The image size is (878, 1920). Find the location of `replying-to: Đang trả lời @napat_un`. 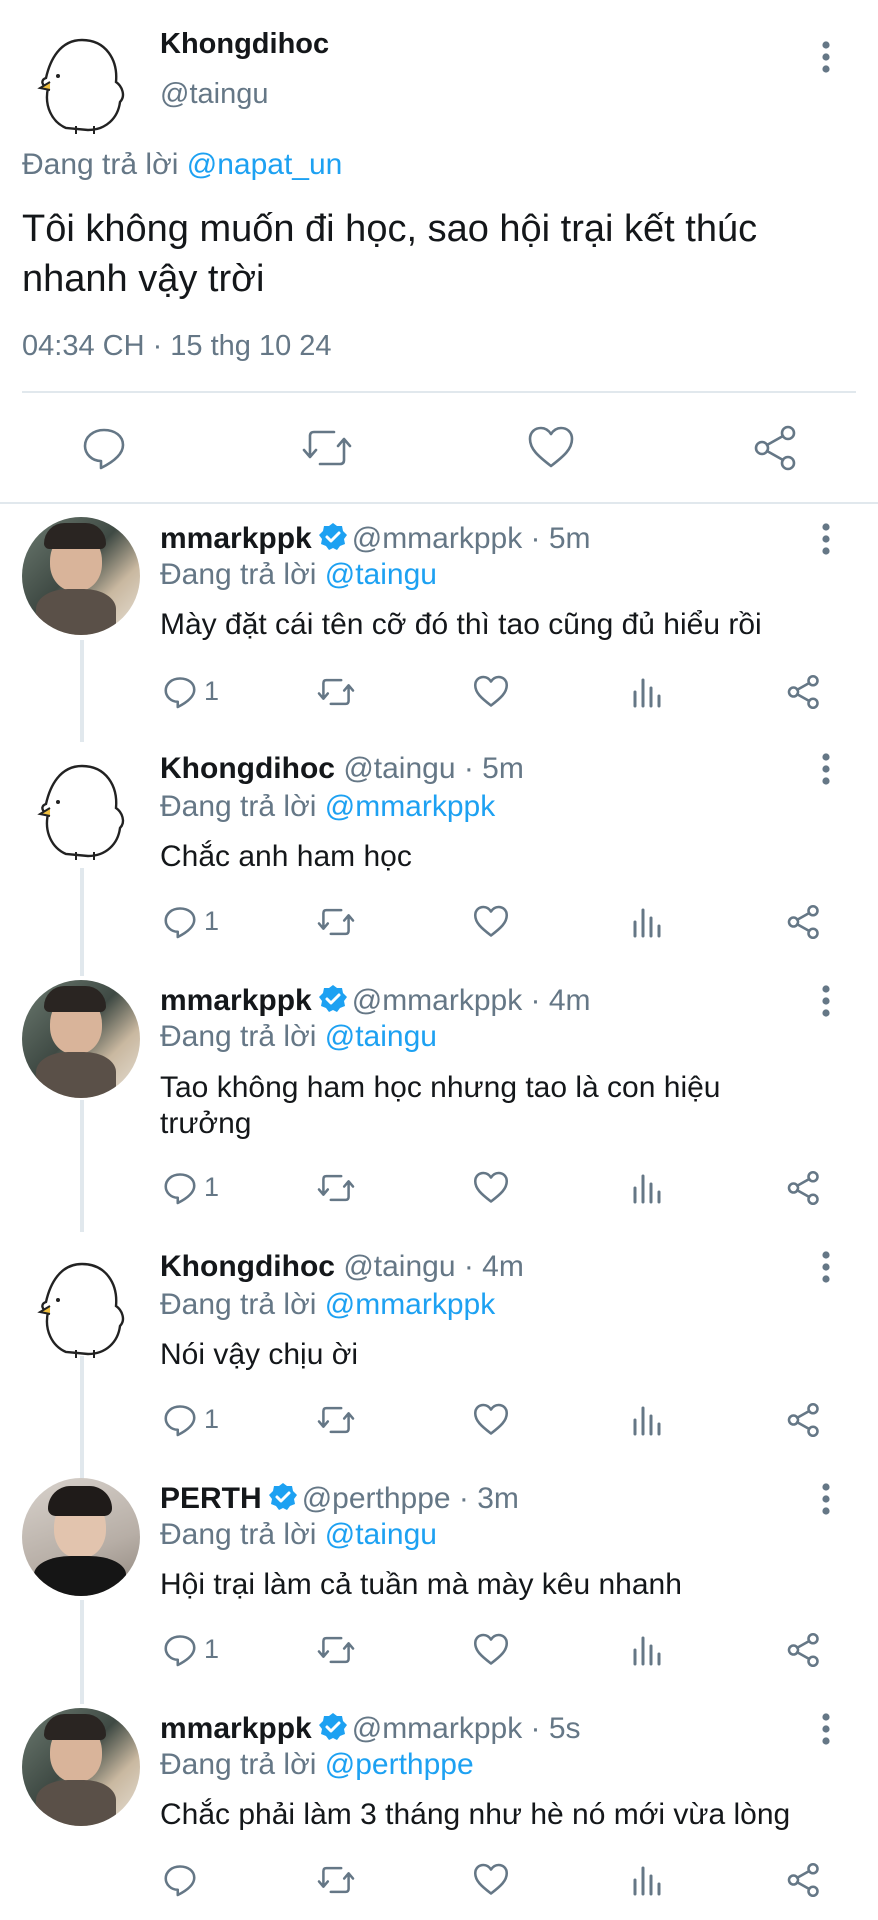

replying-to: Đang trả lời @napat_un is located at coordinates (182, 165).